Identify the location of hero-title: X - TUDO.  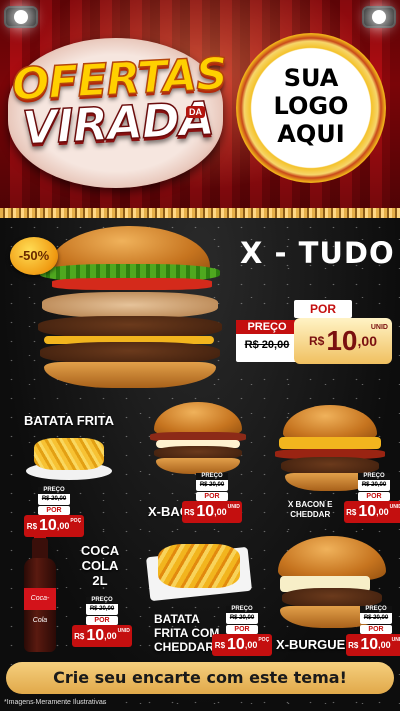
(317, 253).